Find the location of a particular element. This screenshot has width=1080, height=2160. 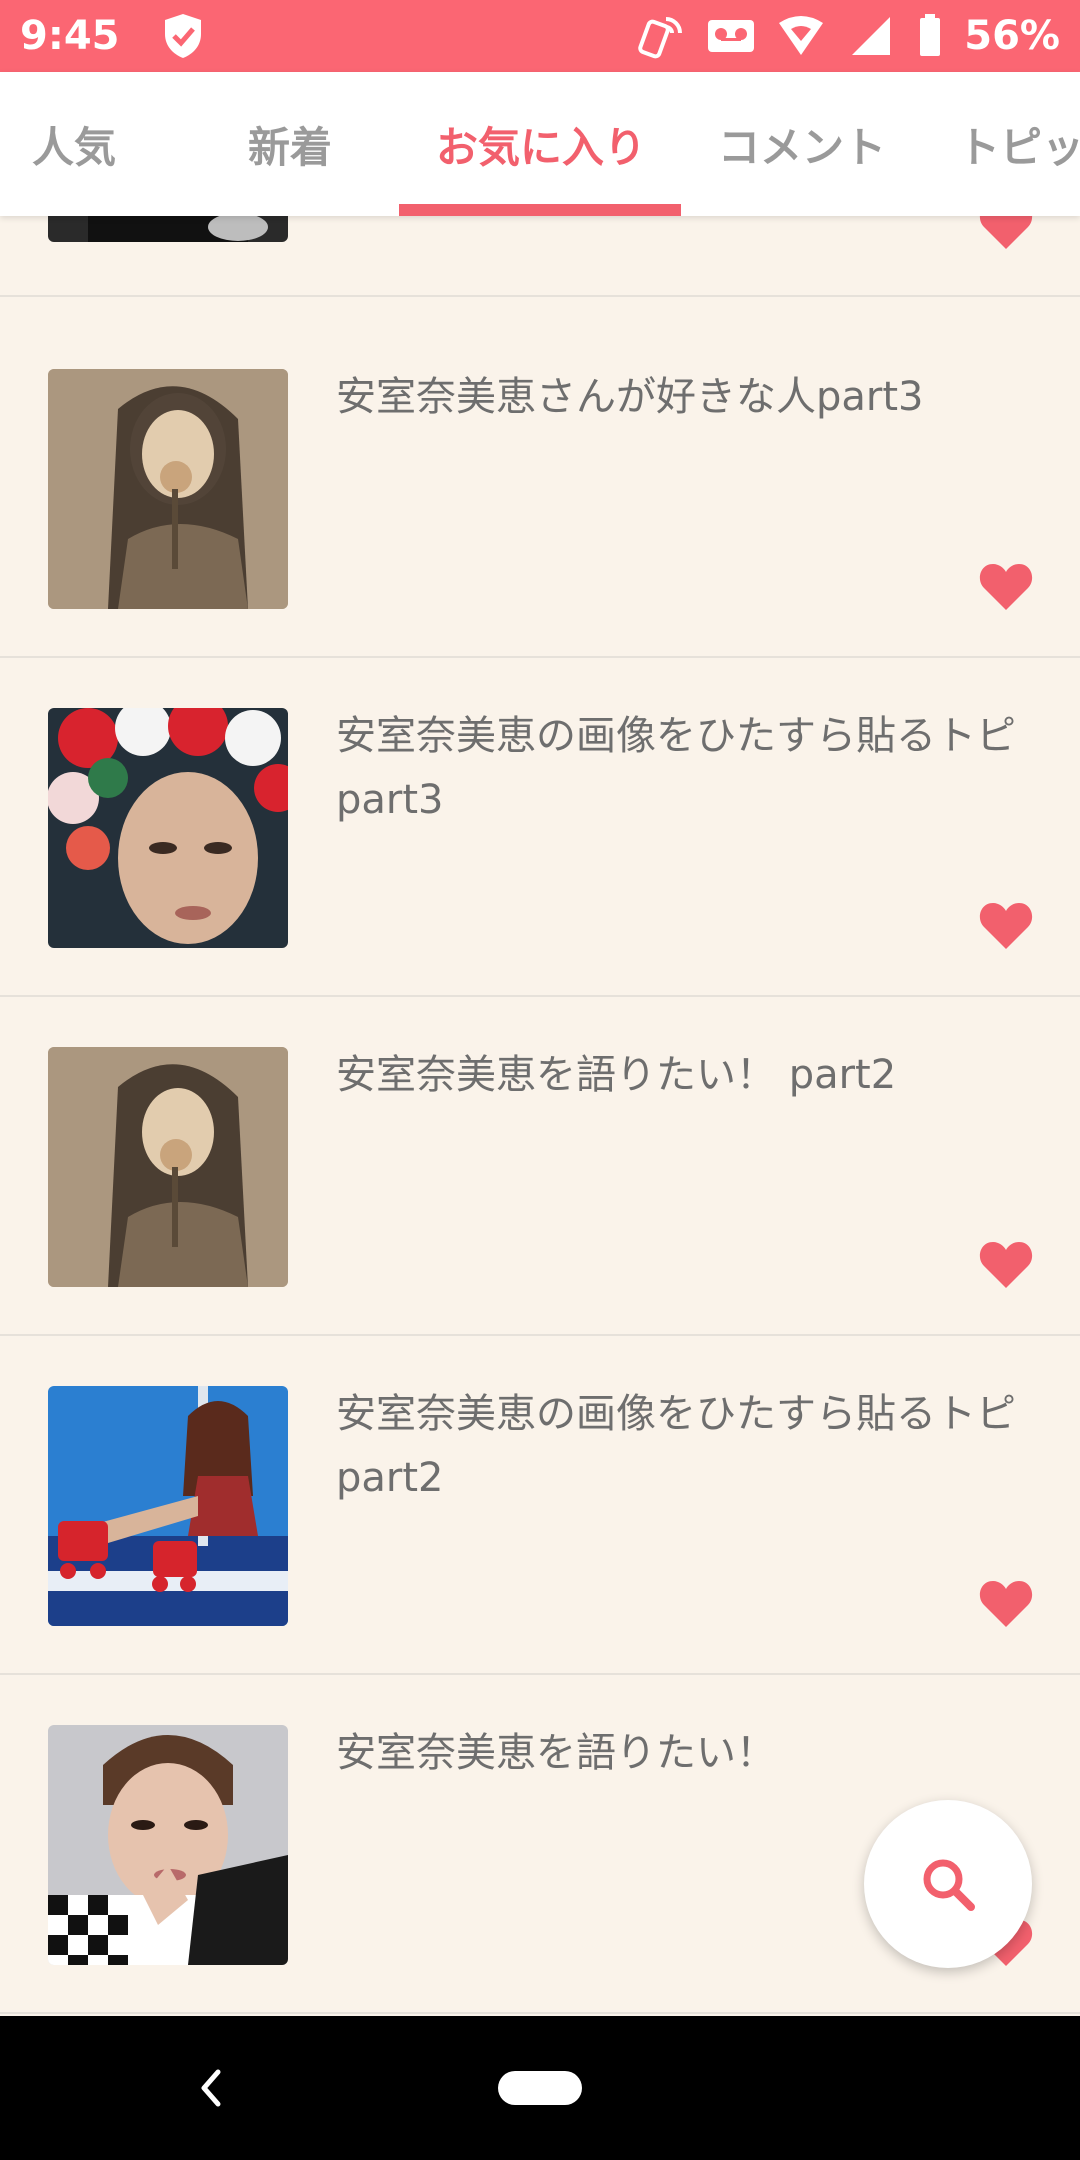

back-chevron-icon is located at coordinates (210, 2088).